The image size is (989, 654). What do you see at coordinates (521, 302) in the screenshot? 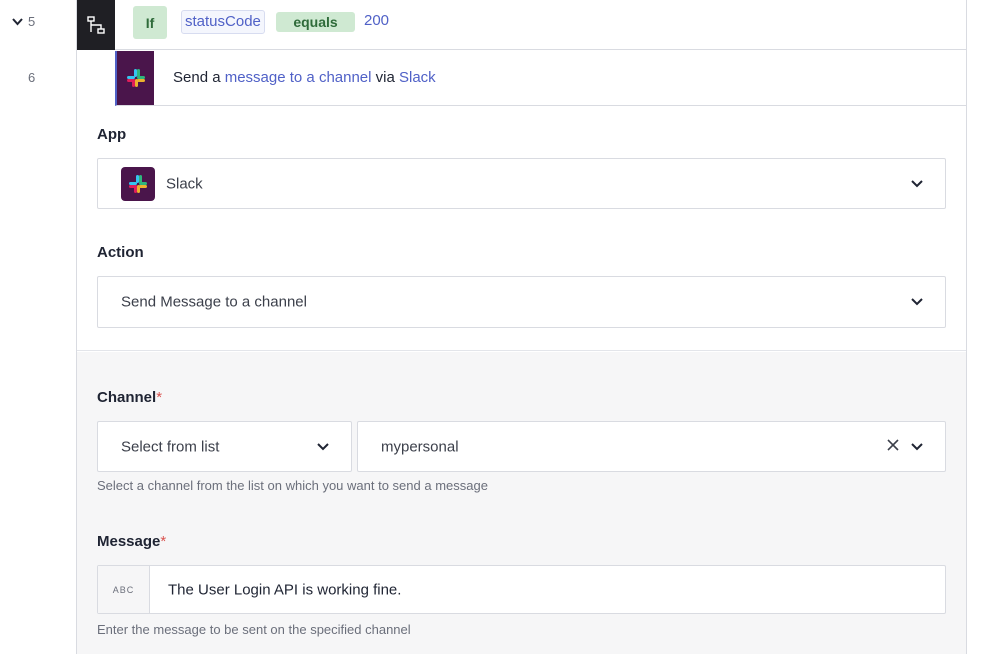
I see `action-select: Send Message to a channel` at bounding box center [521, 302].